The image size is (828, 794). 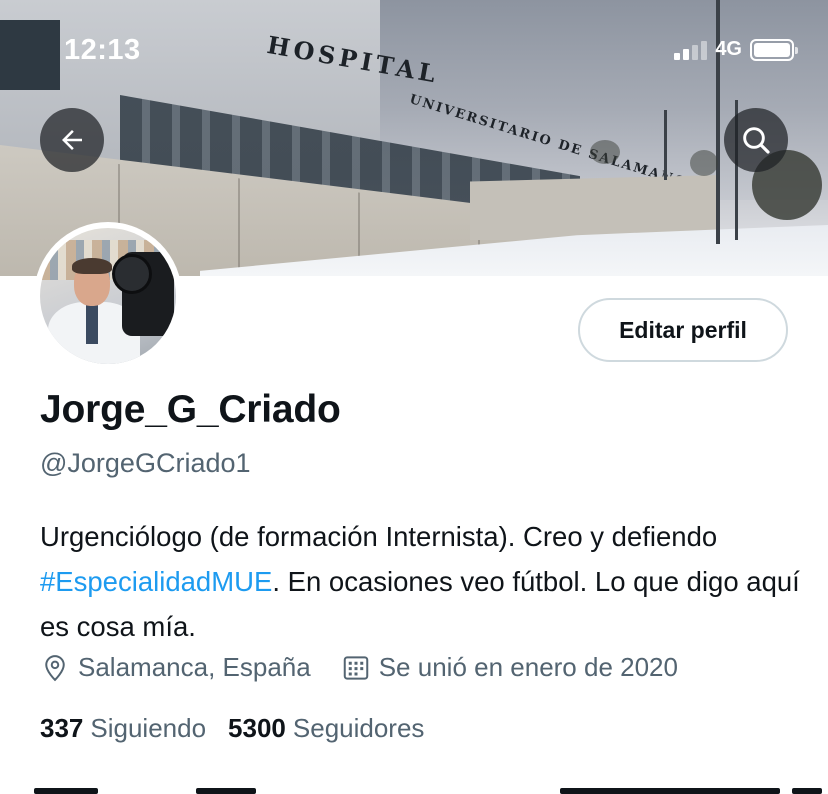 What do you see at coordinates (728, 49) in the screenshot?
I see `network-type: 4G` at bounding box center [728, 49].